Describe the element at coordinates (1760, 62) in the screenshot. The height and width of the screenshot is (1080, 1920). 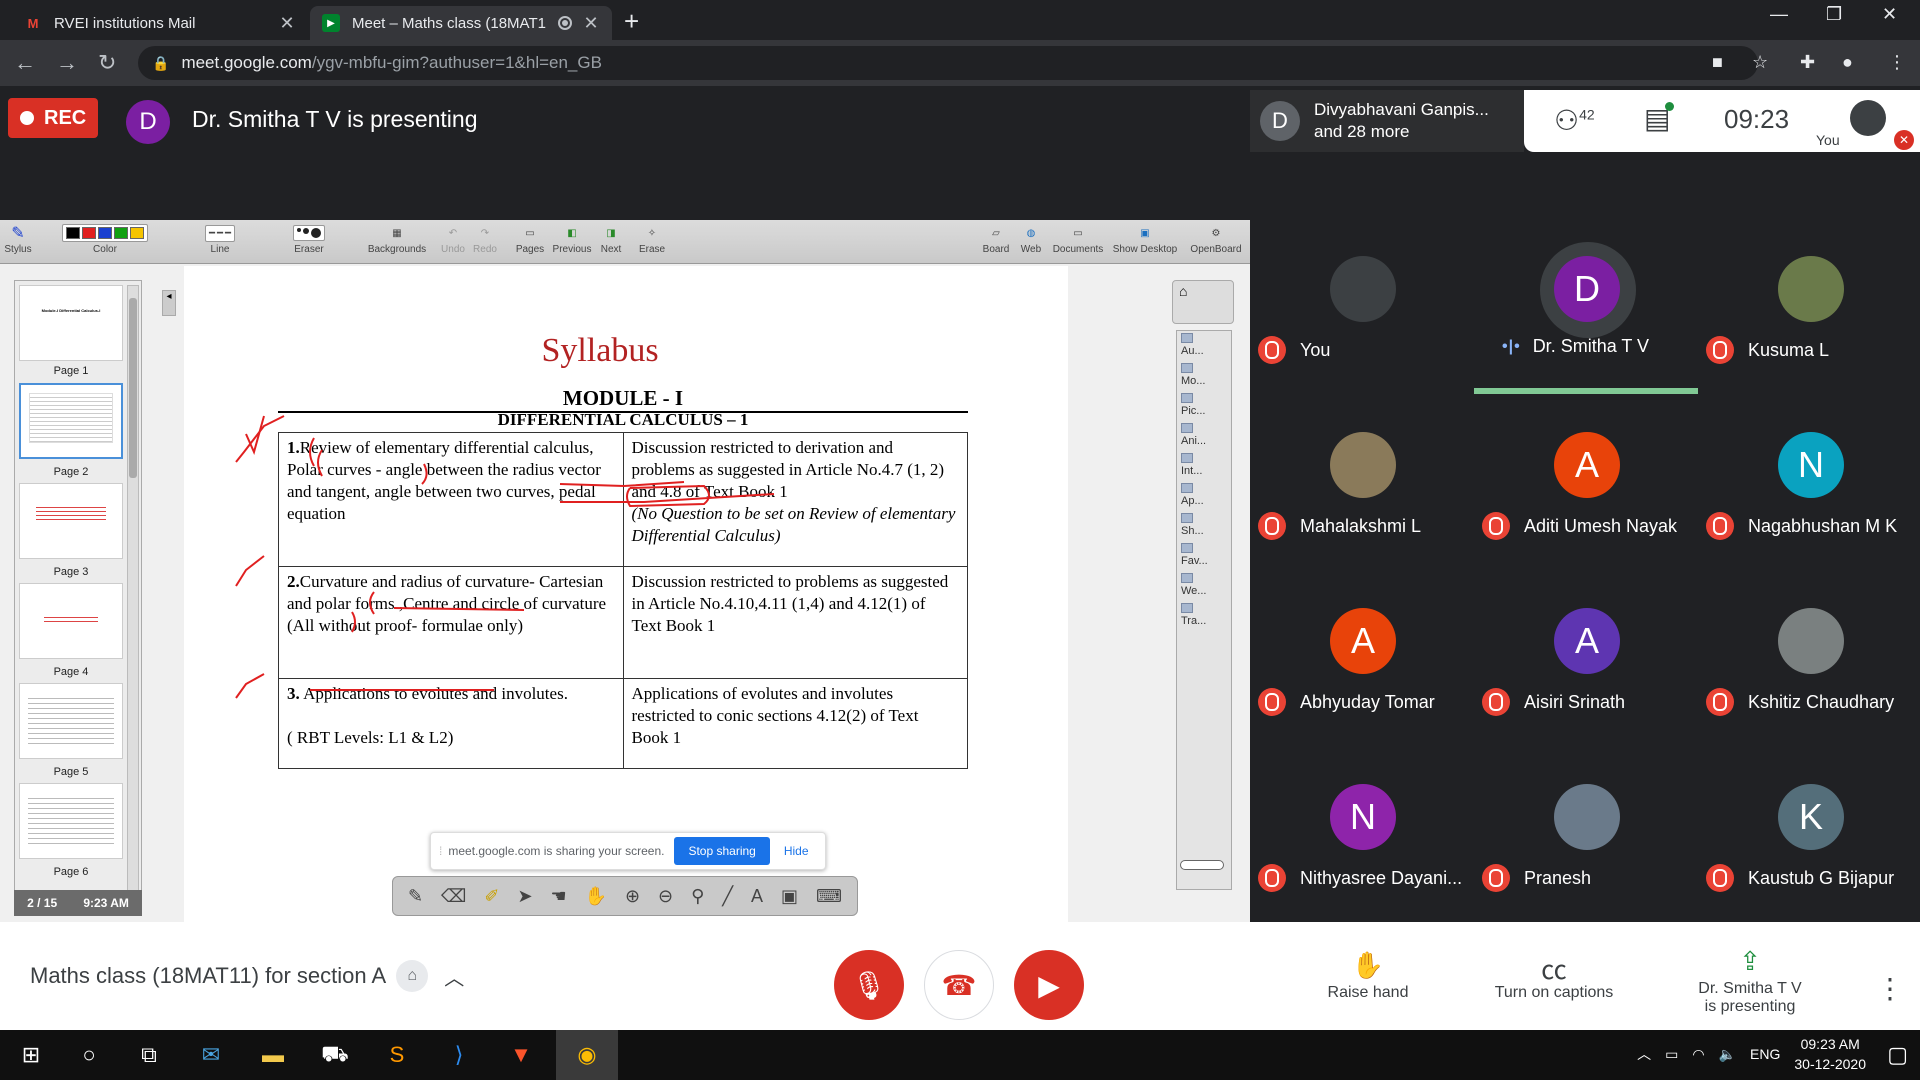
I see `bookmark-star-icon: ☆` at that location.